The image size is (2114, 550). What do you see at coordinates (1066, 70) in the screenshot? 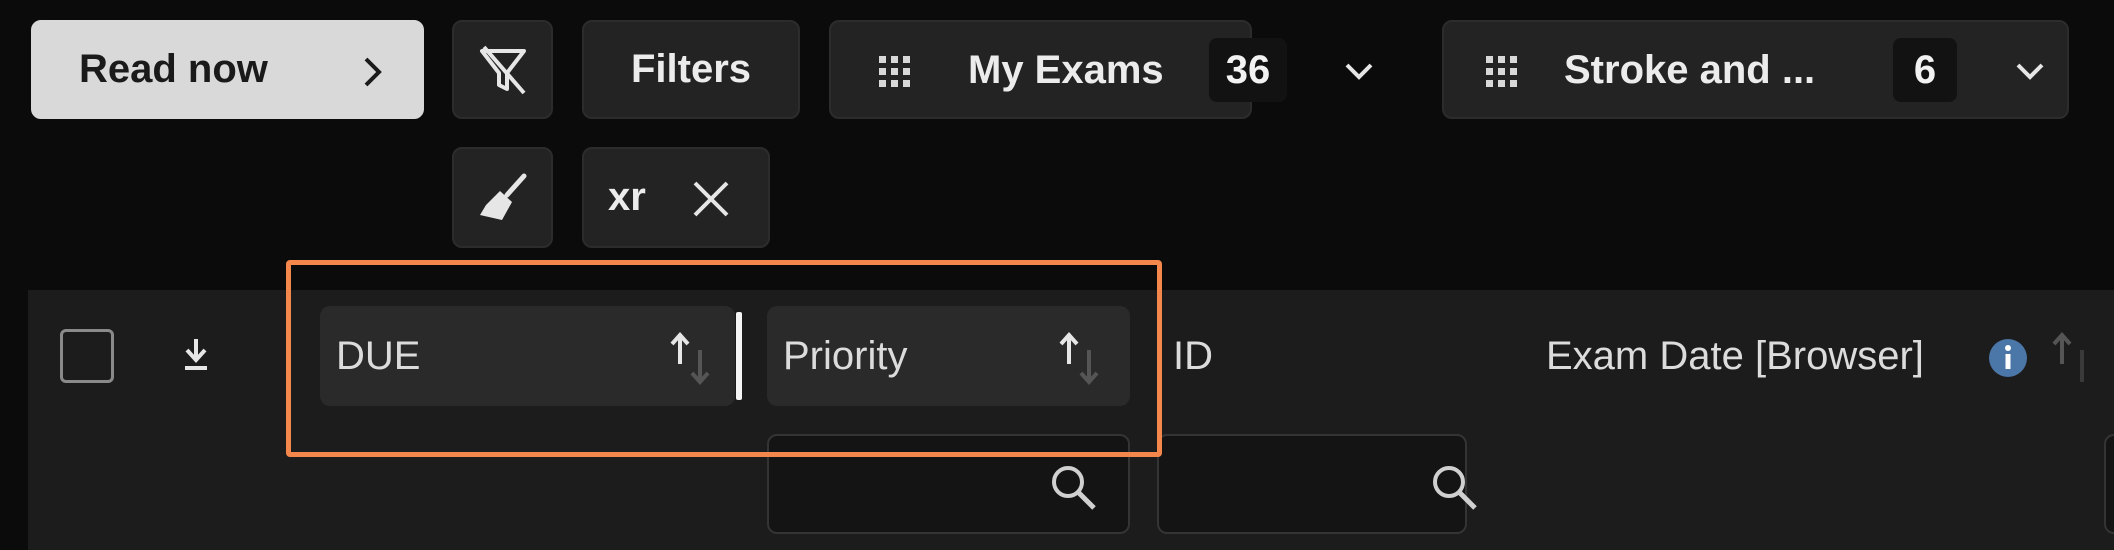
I see `worklist-label: My Exams` at bounding box center [1066, 70].